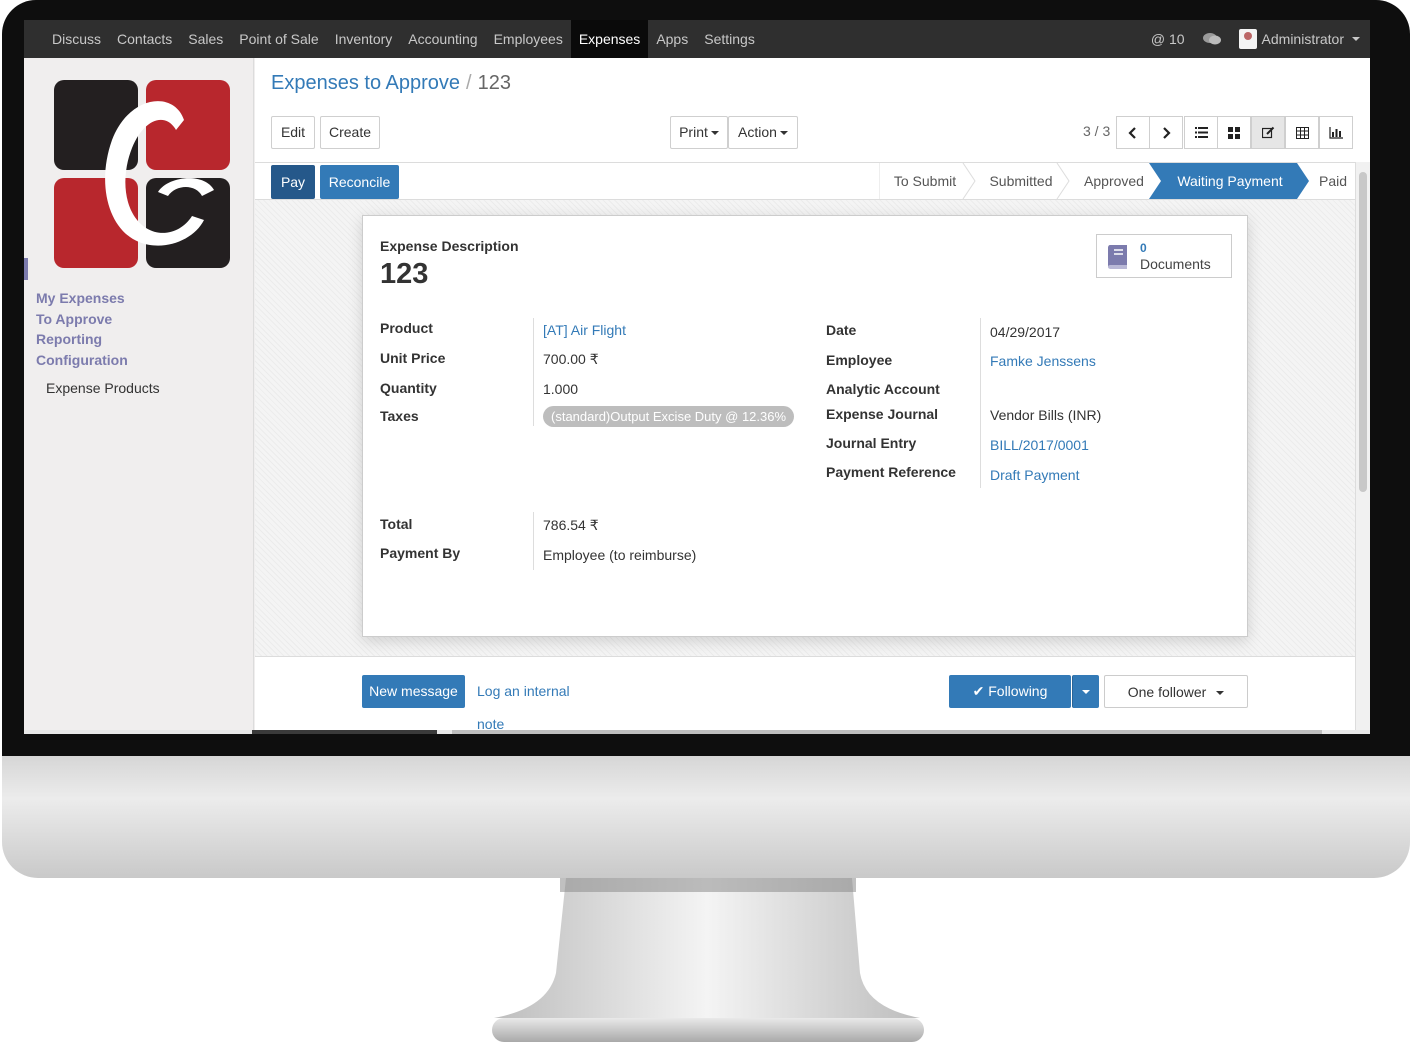  I want to click on check-icon: ✔, so click(978, 691).